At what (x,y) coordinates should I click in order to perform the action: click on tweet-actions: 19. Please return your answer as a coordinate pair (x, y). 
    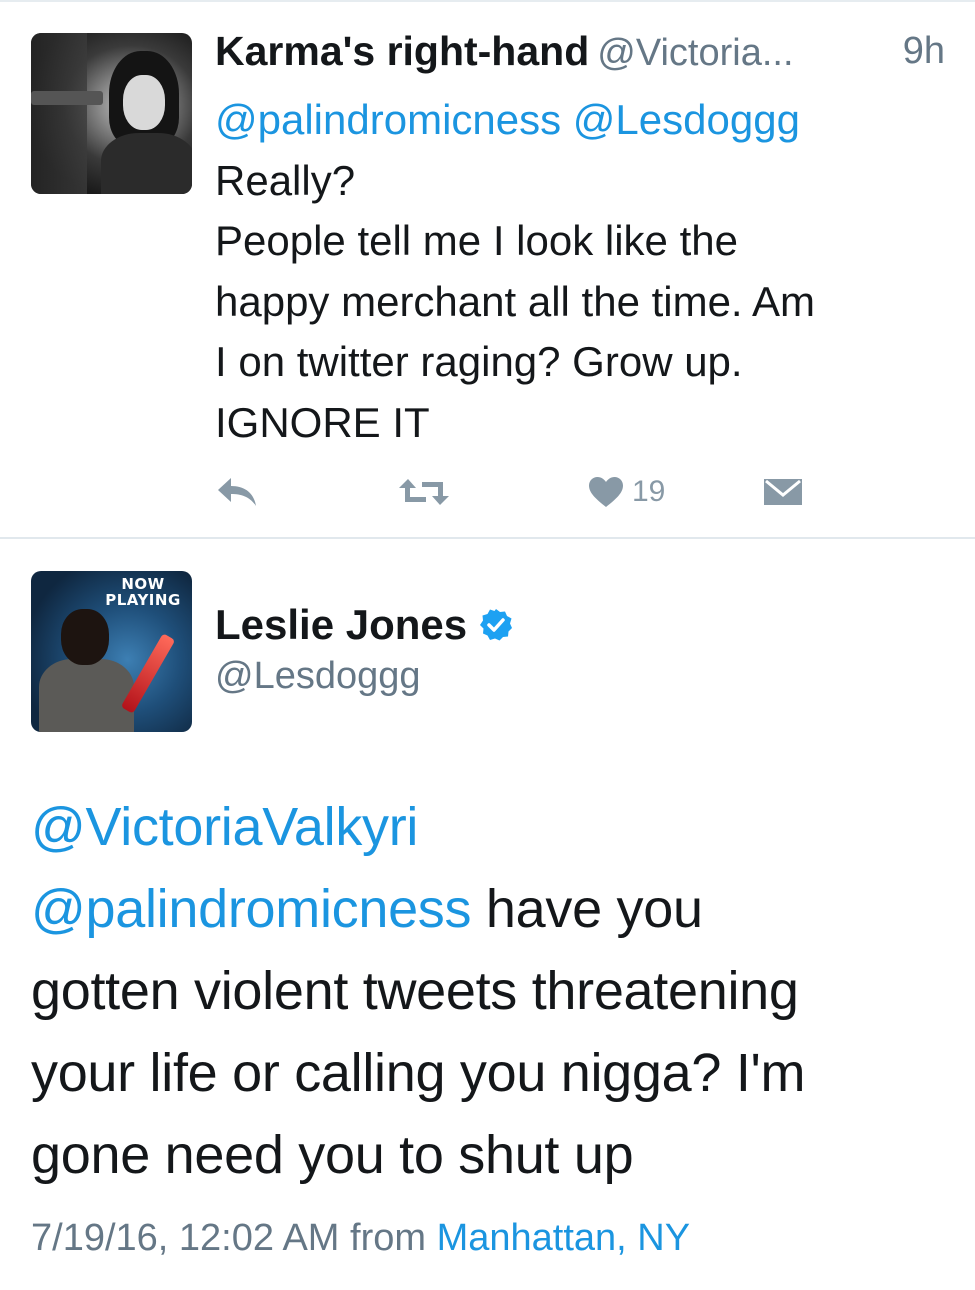
    Looking at the image, I should click on (515, 492).